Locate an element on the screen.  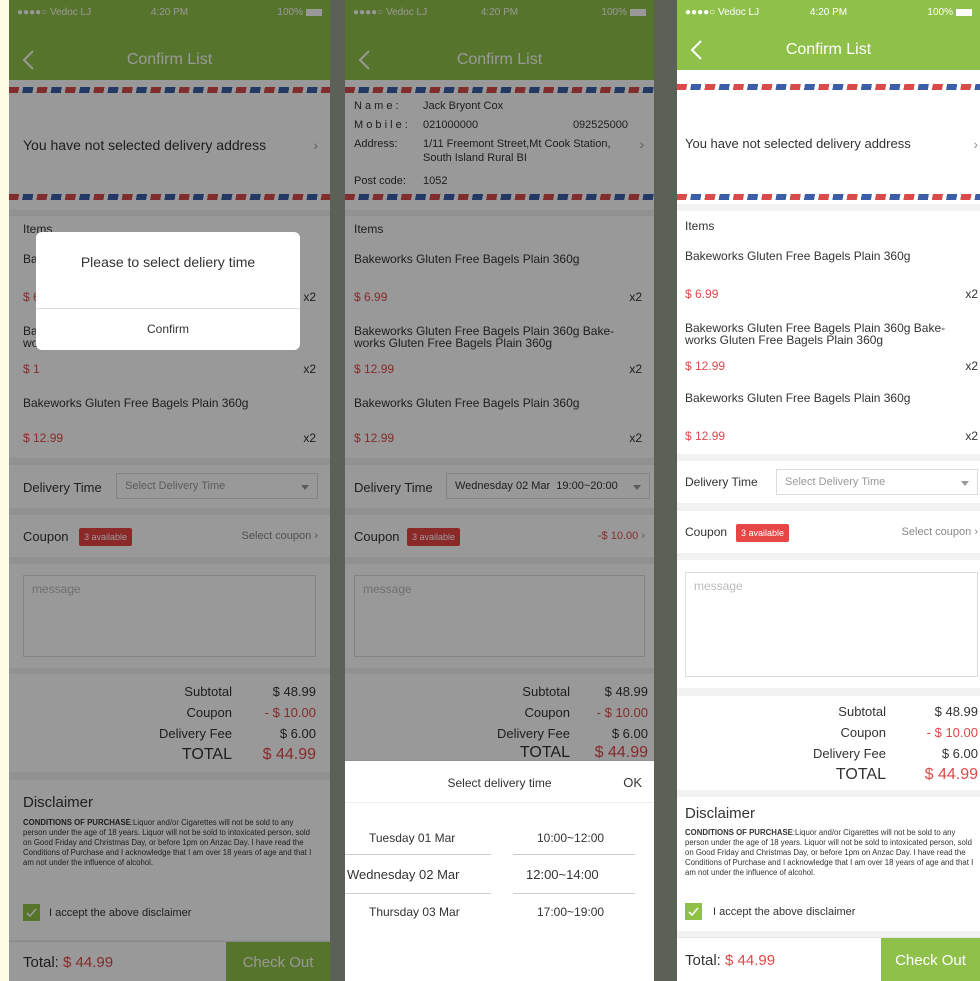
item-title: works Gluten Free Bagels Plain 360g is located at coordinates (784, 340).